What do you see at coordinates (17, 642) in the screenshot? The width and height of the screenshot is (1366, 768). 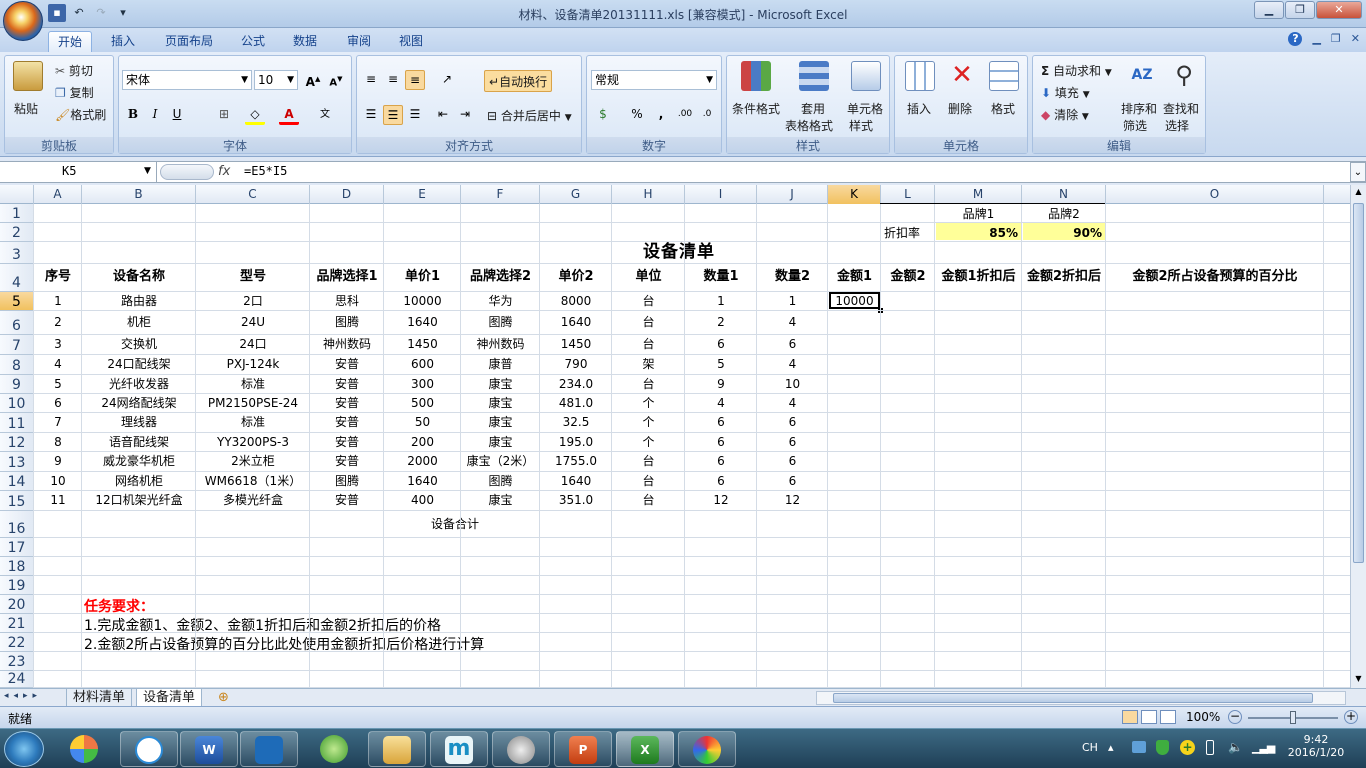 I see `row-header-22: 22` at bounding box center [17, 642].